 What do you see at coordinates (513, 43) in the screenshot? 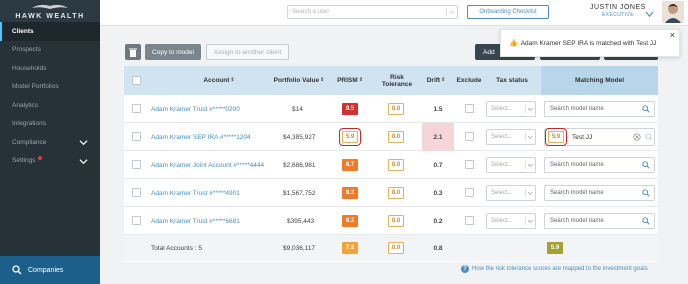
I see `thumbs-up-icon: 👍` at bounding box center [513, 43].